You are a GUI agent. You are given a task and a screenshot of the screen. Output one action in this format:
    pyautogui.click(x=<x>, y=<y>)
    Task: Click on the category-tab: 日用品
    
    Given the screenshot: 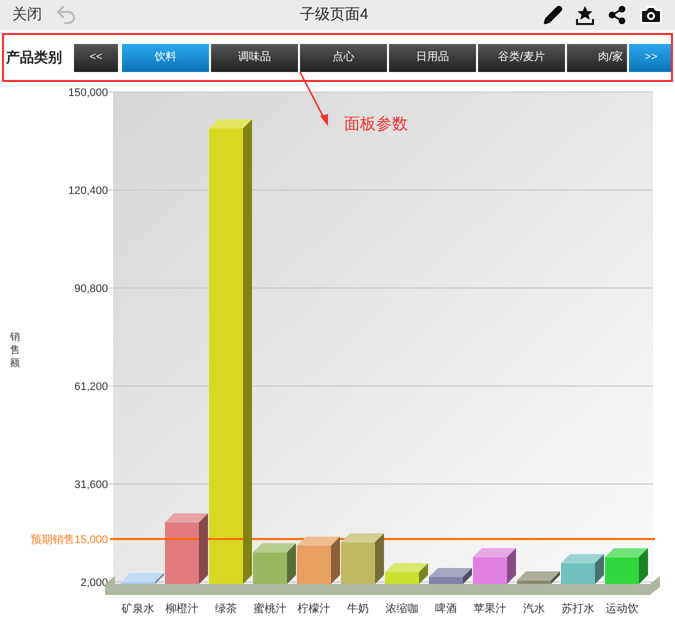 What is the action you would take?
    pyautogui.click(x=432, y=58)
    